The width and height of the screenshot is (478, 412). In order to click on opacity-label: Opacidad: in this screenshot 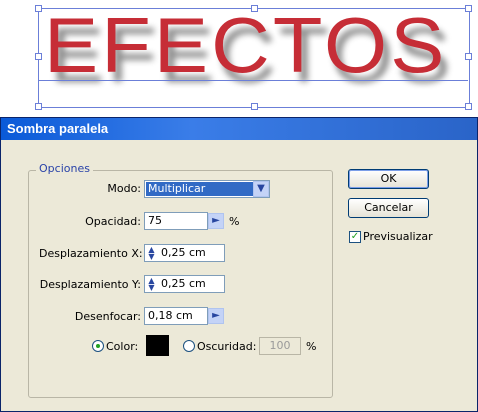, I will do `click(113, 221)`.